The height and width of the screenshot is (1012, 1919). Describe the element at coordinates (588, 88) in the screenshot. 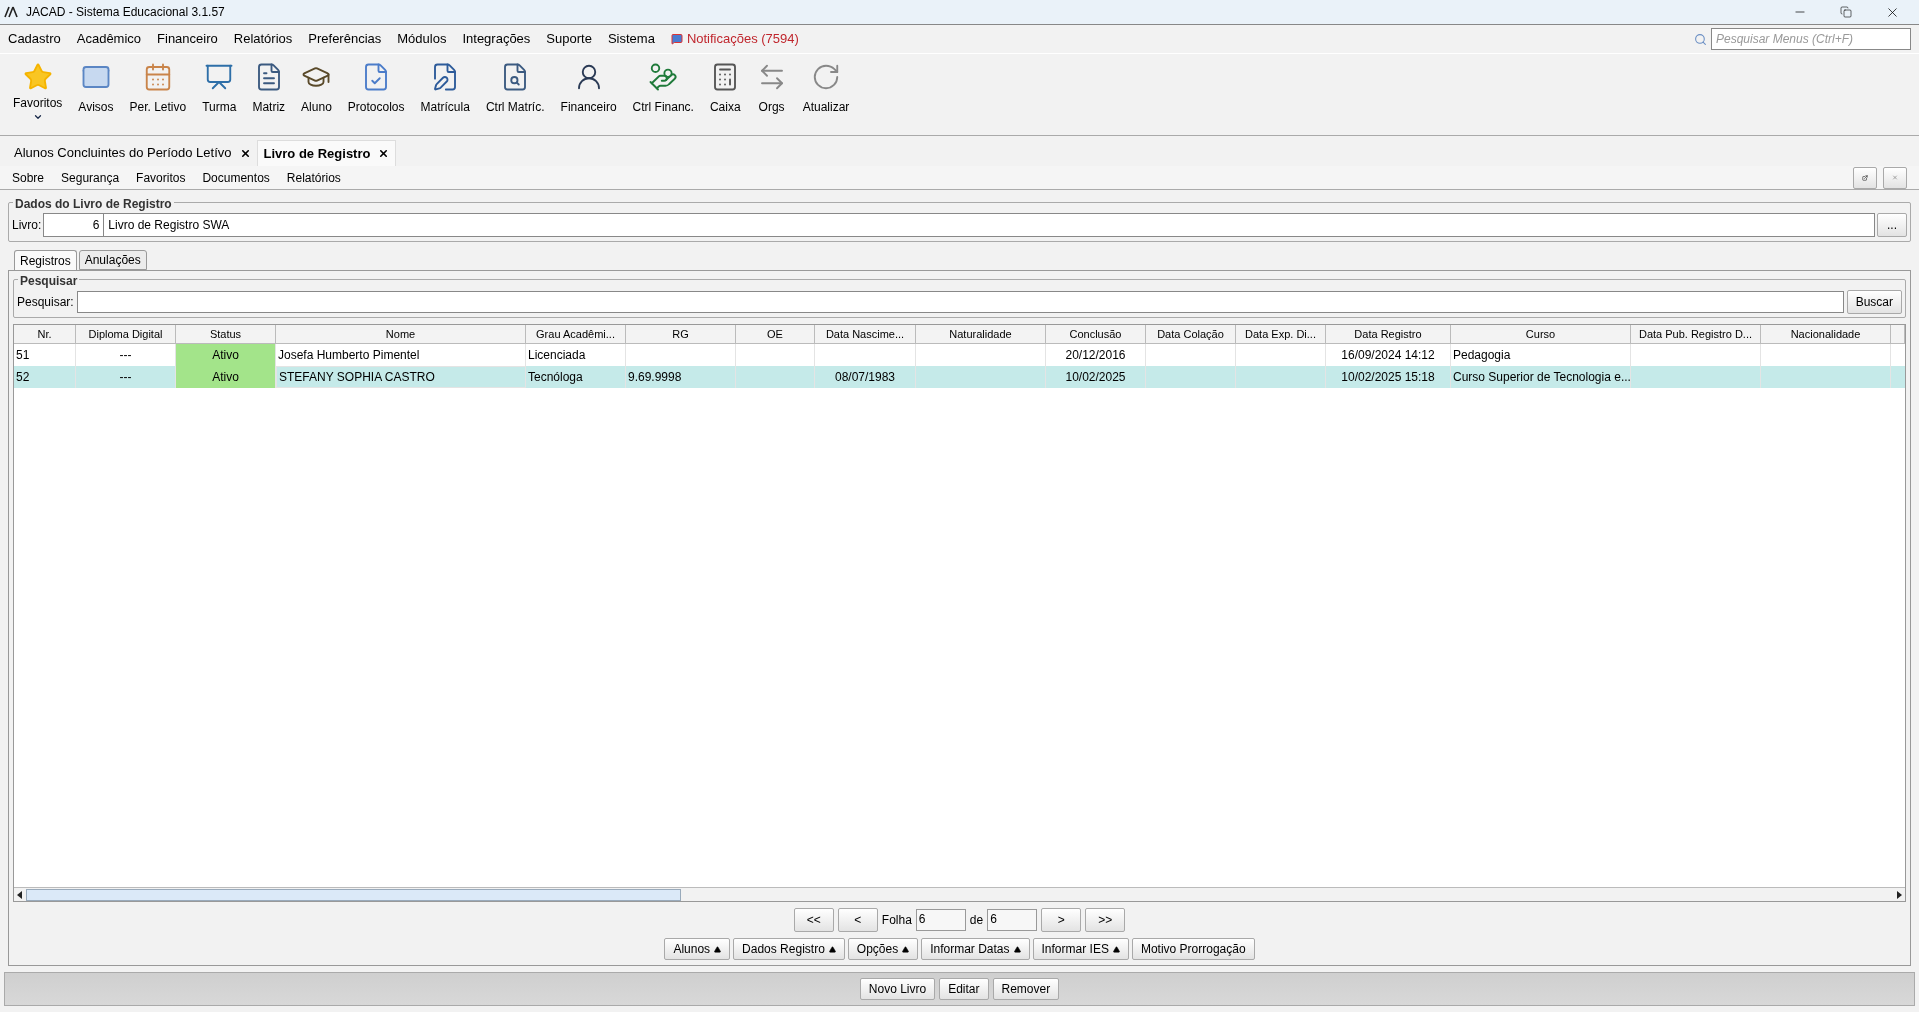

I see `toolbar-button: Financeiro` at that location.